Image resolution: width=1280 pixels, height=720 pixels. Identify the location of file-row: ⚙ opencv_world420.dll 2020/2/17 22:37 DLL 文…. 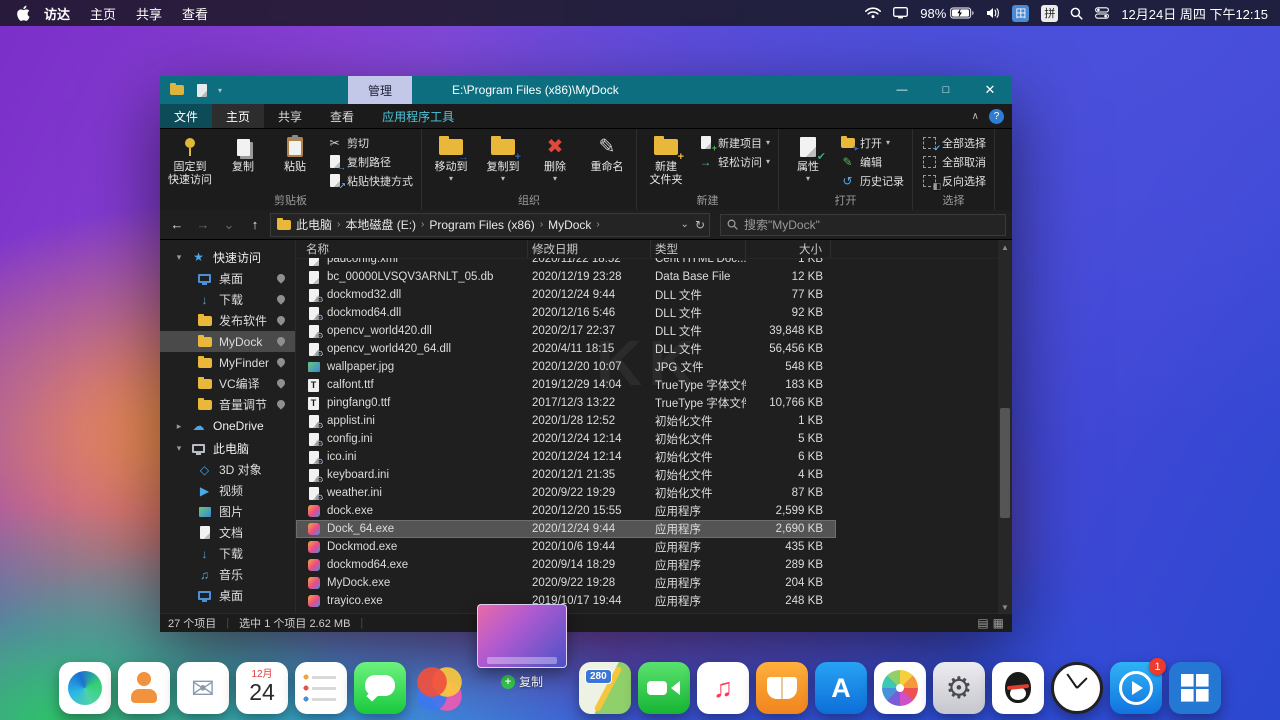
(566, 331).